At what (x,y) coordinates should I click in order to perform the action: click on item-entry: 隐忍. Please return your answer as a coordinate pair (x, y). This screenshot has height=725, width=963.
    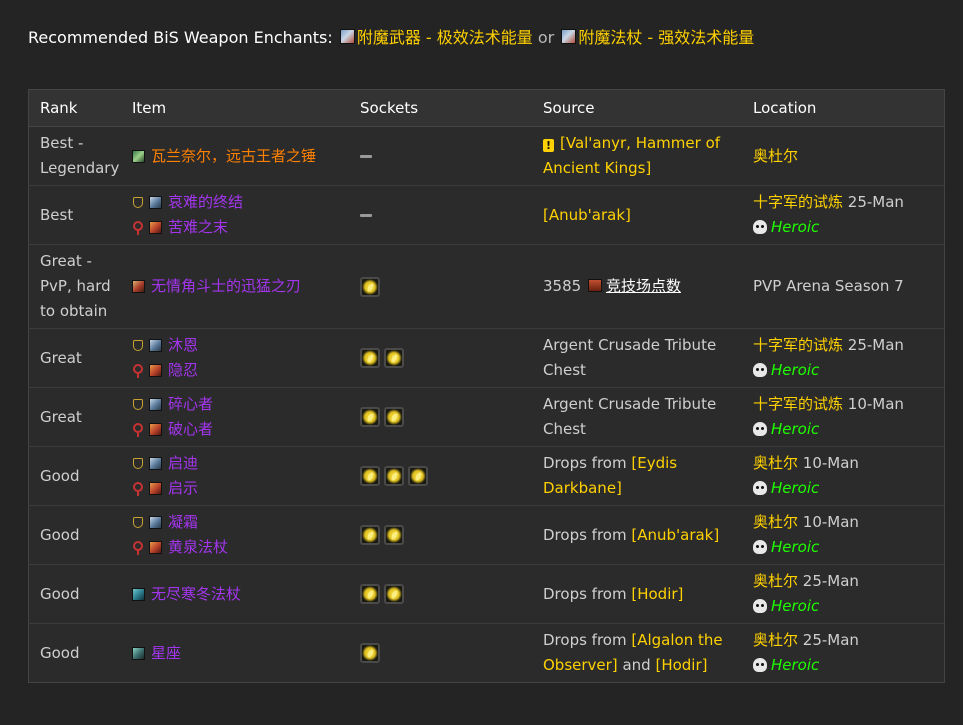
    Looking at the image, I should click on (240, 370).